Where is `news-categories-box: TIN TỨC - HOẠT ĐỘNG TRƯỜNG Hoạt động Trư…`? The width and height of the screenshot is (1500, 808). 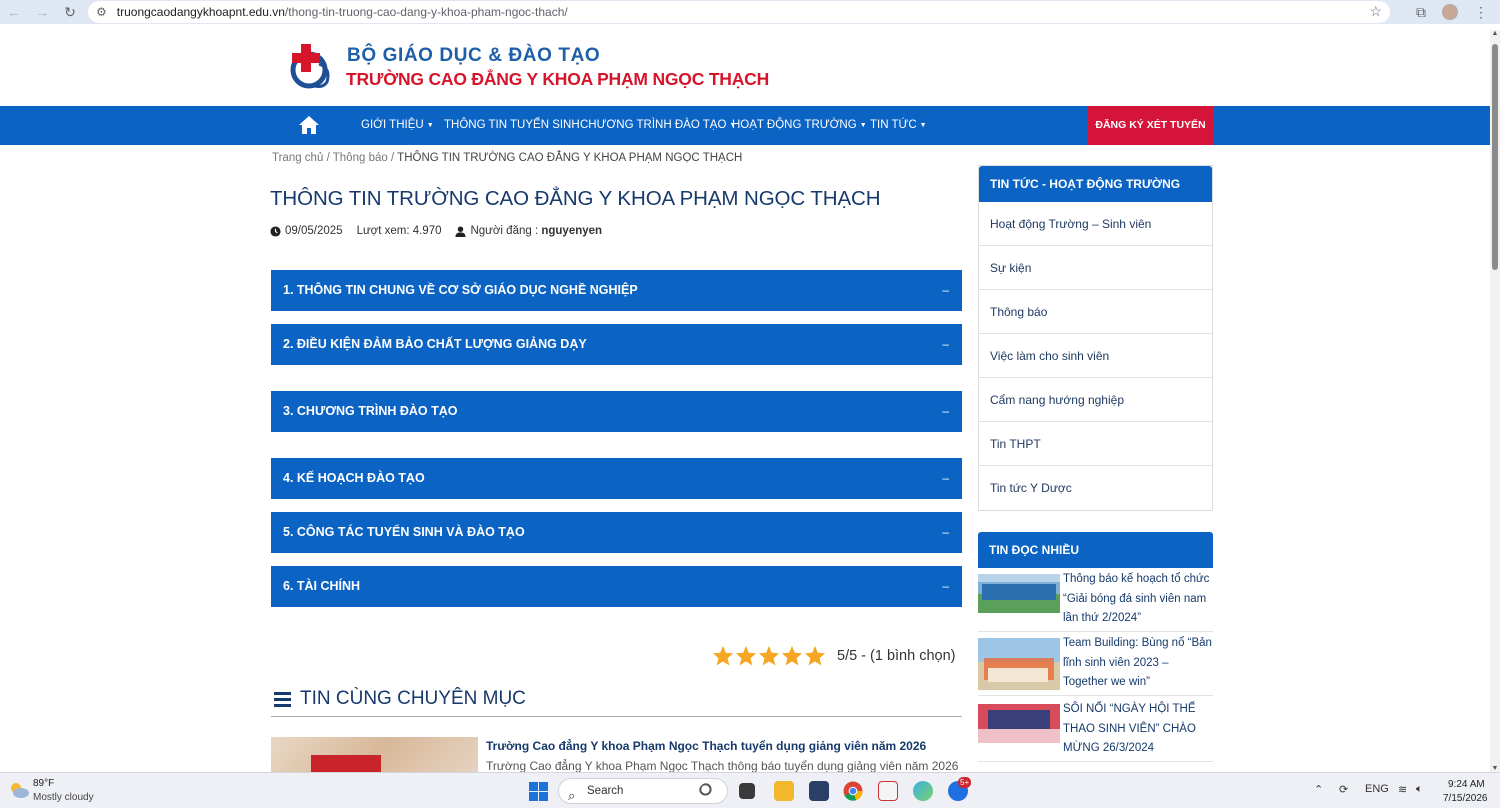 news-categories-box: TIN TỨC - HOẠT ĐỘNG TRƯỜNG Hoạt động Trư… is located at coordinates (1095, 338).